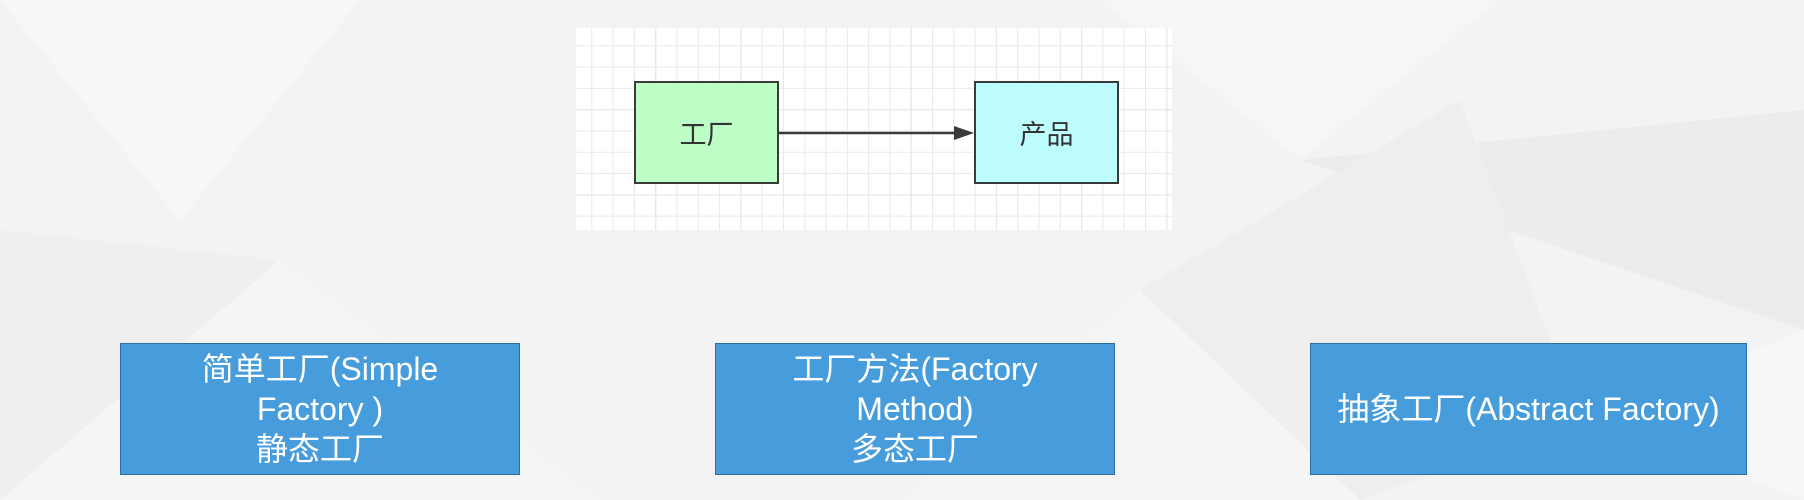  I want to click on factory-node: 工厂, so click(706, 132).